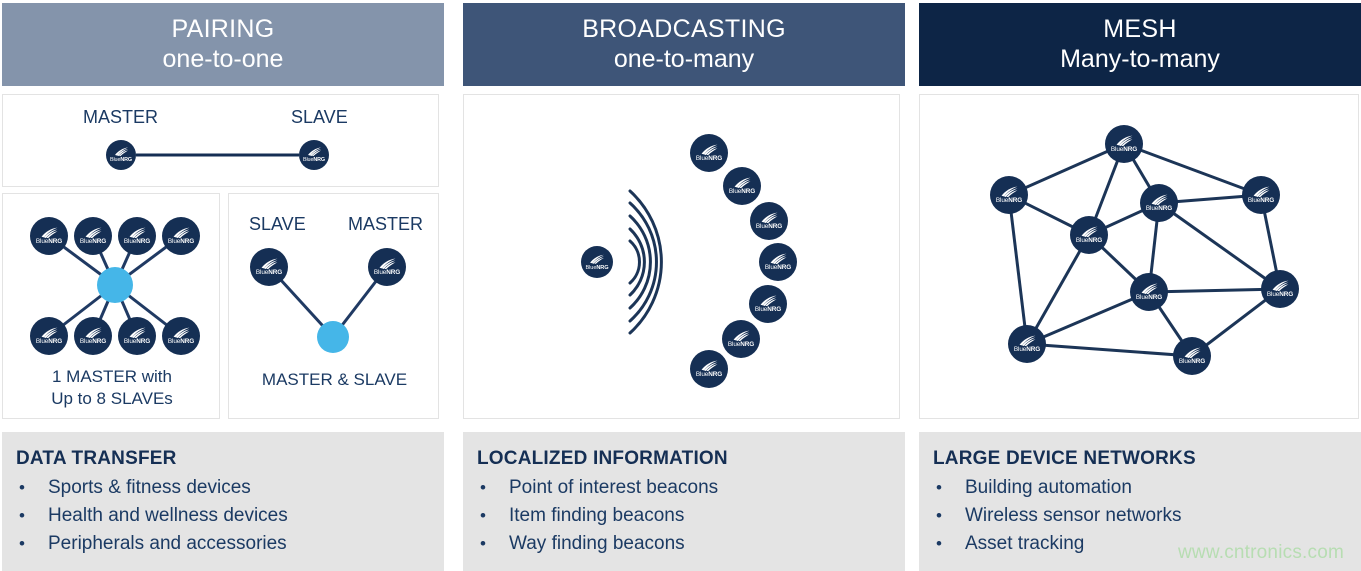 Image resolution: width=1361 pixels, height=571 pixels. Describe the element at coordinates (149, 487) in the screenshot. I see `list-item-label: Sports & fitness devices` at that location.